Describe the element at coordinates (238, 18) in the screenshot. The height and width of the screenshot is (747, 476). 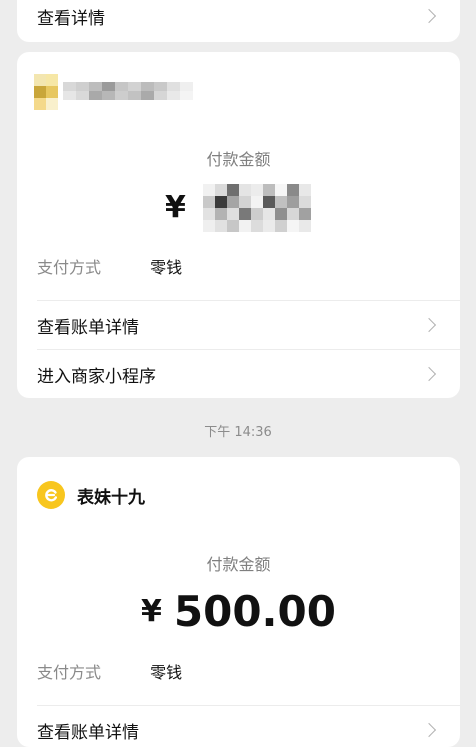
I see `view-details-row: 查看详情` at that location.